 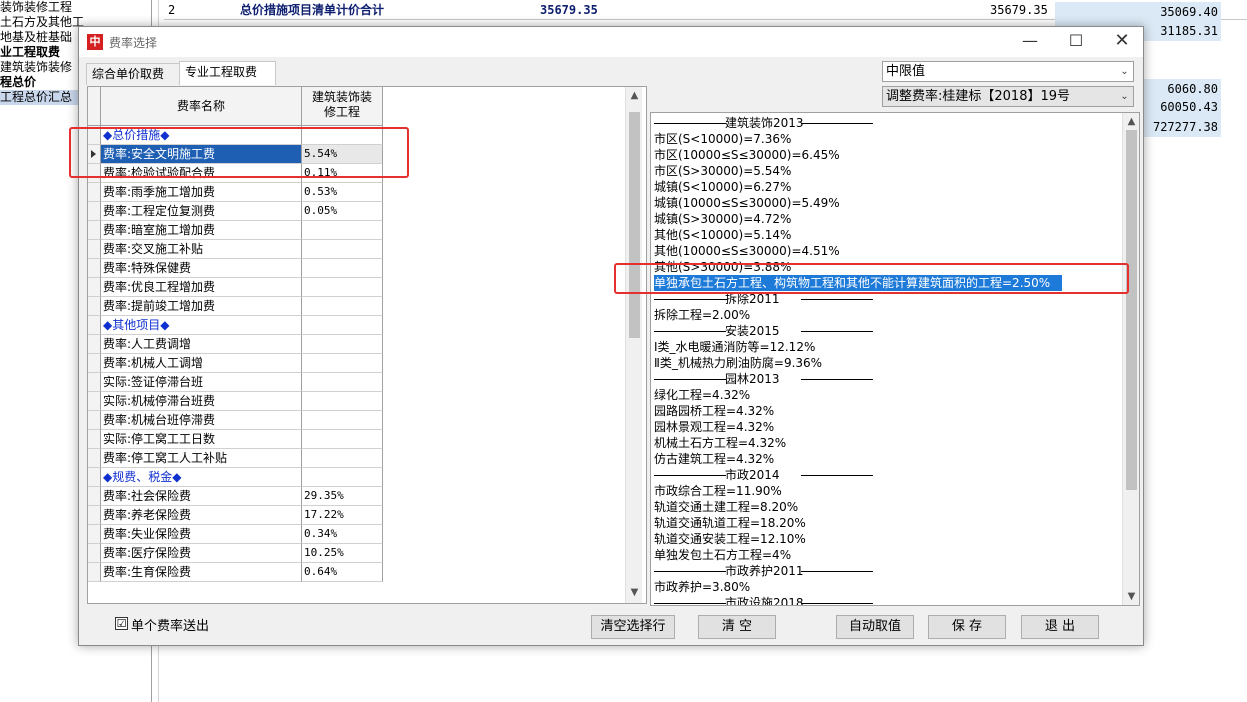 What do you see at coordinates (42, 67) in the screenshot?
I see `tree-item: 建筑装饰装修` at bounding box center [42, 67].